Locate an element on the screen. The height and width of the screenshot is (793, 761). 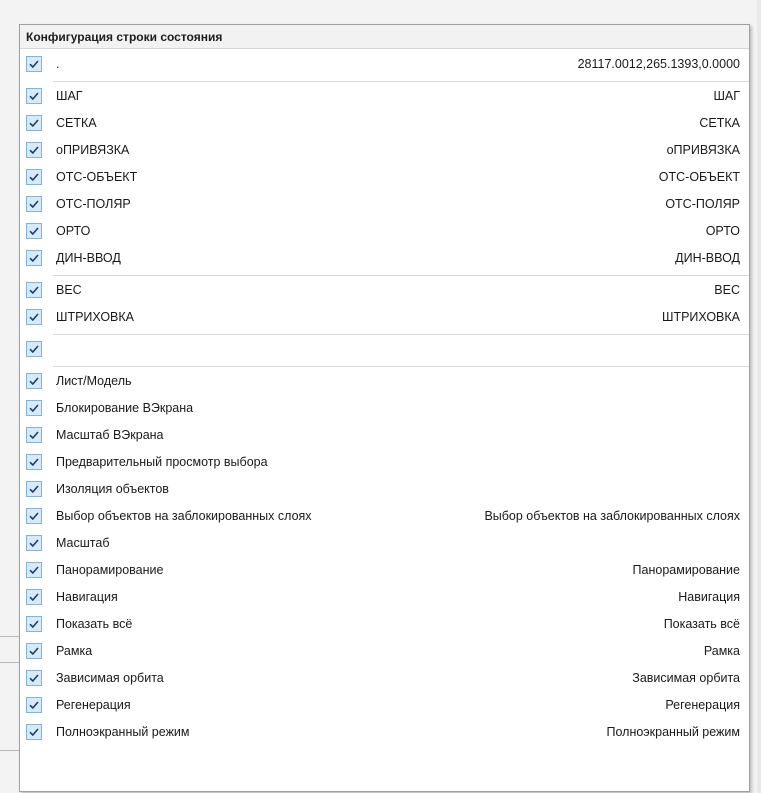
menu-item: Панорамирование Панорамирование is located at coordinates (384, 571).